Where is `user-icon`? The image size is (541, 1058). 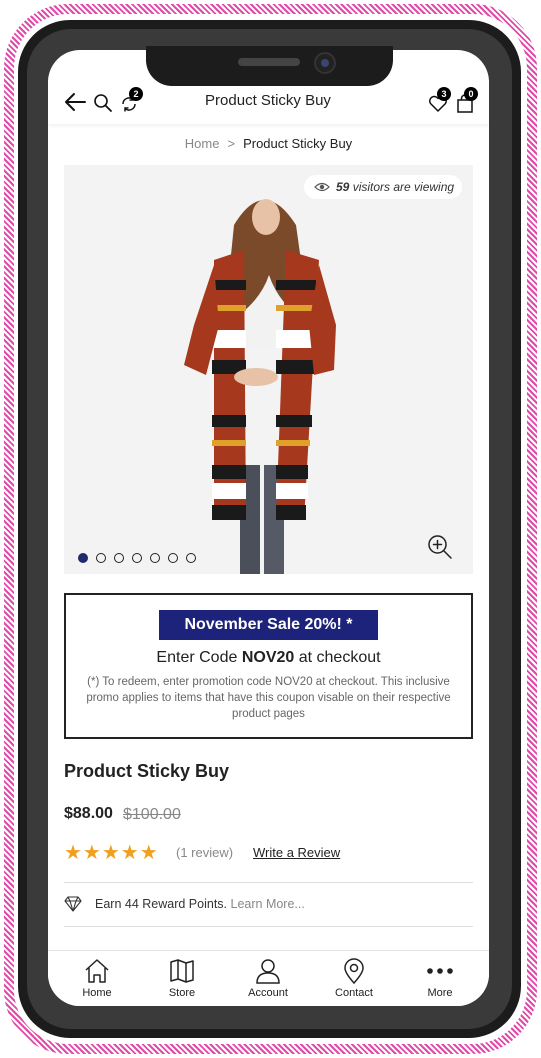
user-icon is located at coordinates (268, 971).